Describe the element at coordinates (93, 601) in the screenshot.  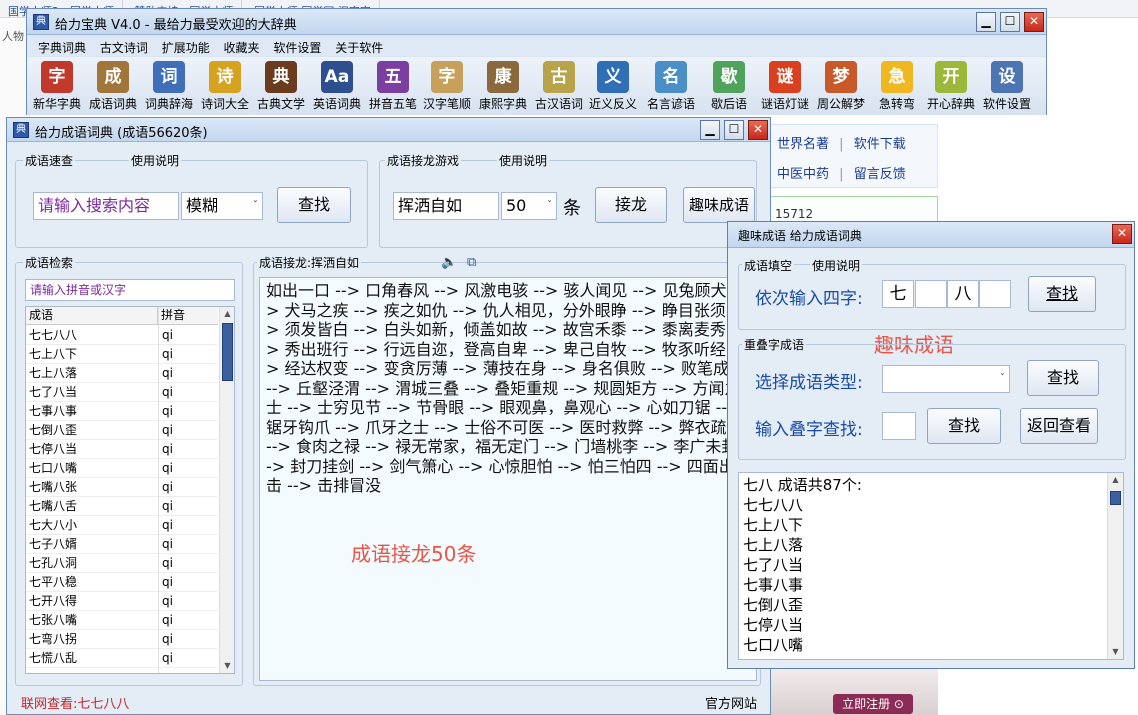
I see `table-row: 七开八得` at that location.